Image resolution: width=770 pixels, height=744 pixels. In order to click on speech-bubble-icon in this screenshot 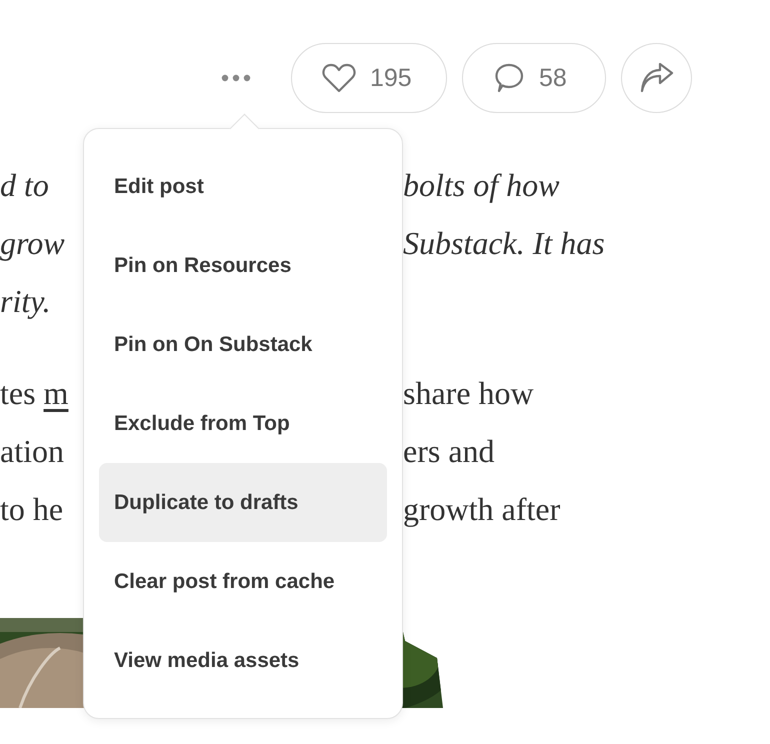, I will do `click(509, 78)`.